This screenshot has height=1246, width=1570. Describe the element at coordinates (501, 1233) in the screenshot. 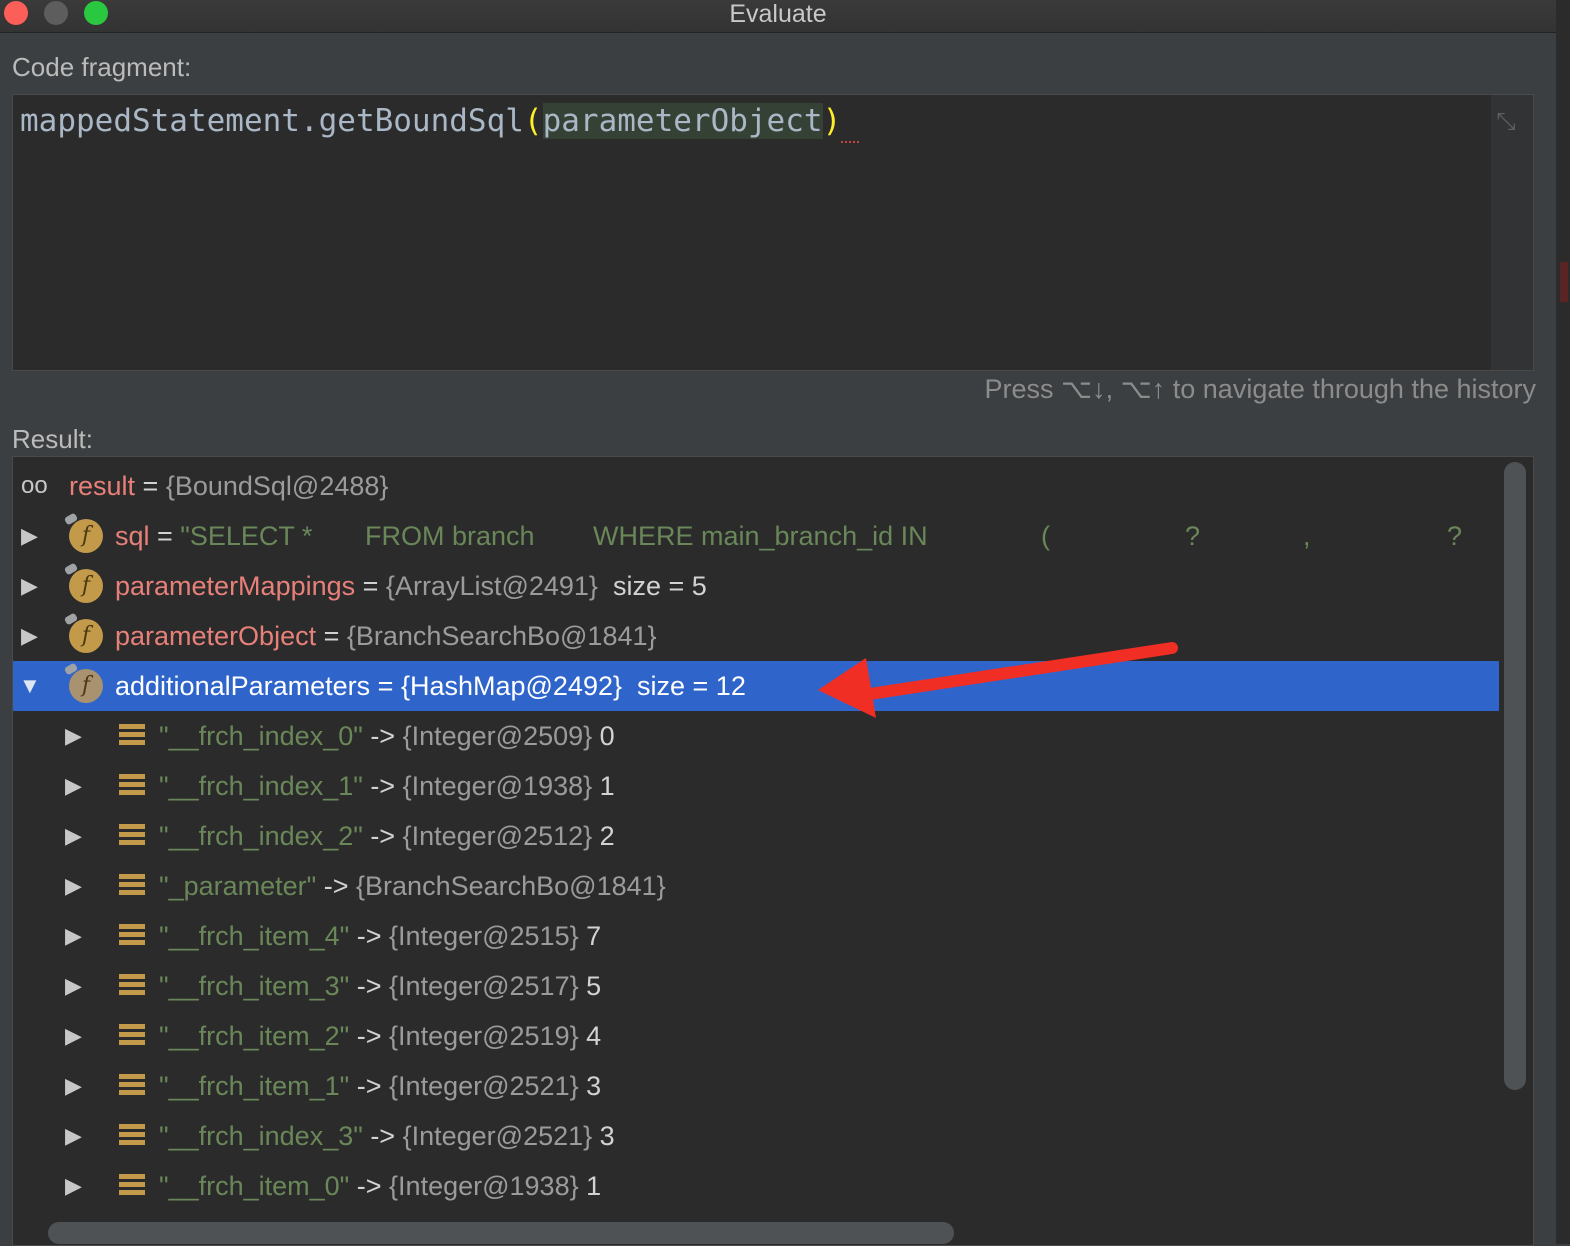

I see `horizontal-scrollbar` at that location.